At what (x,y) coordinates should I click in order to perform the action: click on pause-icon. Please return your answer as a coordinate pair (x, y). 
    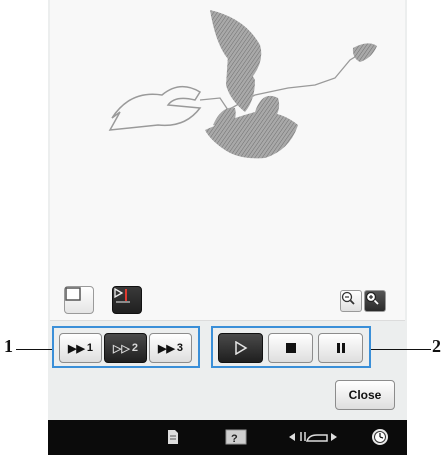
    Looking at the image, I should click on (340, 348).